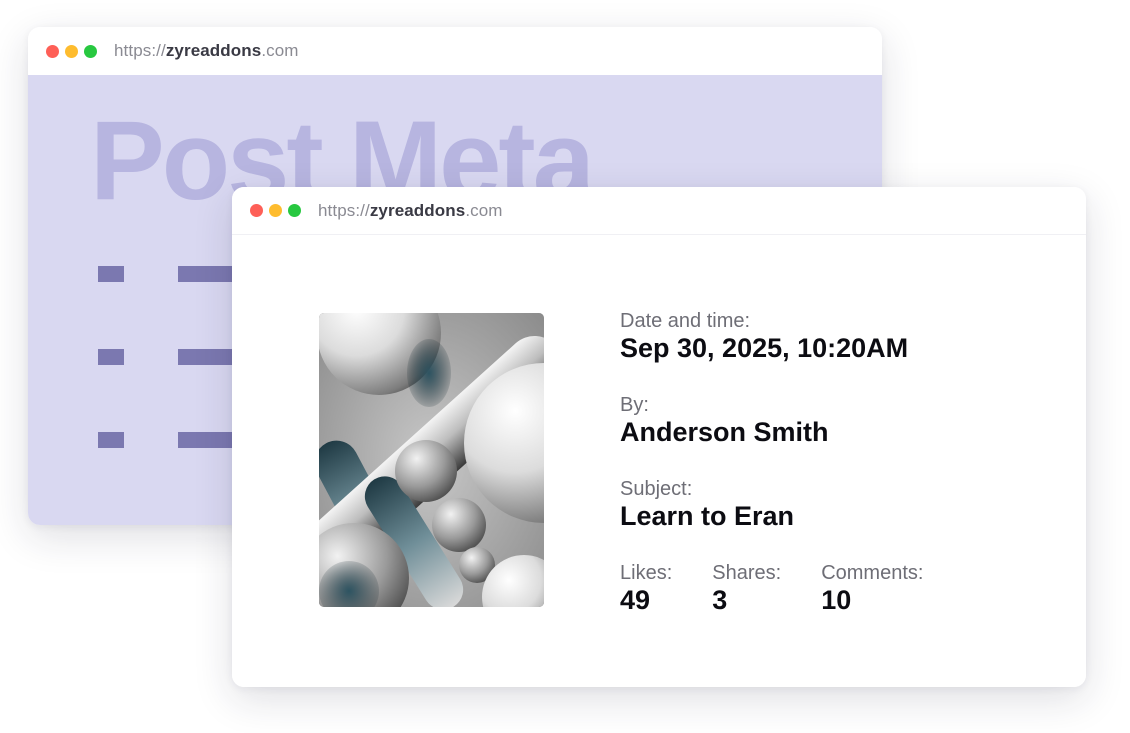  I want to click on author-value: Anderson Smith, so click(830, 432).